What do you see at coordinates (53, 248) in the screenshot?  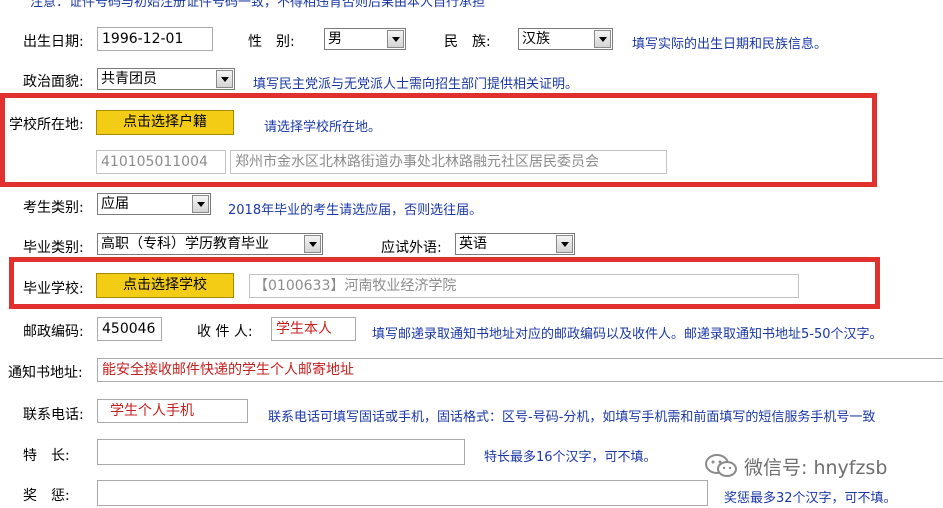 I see `grad-type-label: 毕业类别:` at bounding box center [53, 248].